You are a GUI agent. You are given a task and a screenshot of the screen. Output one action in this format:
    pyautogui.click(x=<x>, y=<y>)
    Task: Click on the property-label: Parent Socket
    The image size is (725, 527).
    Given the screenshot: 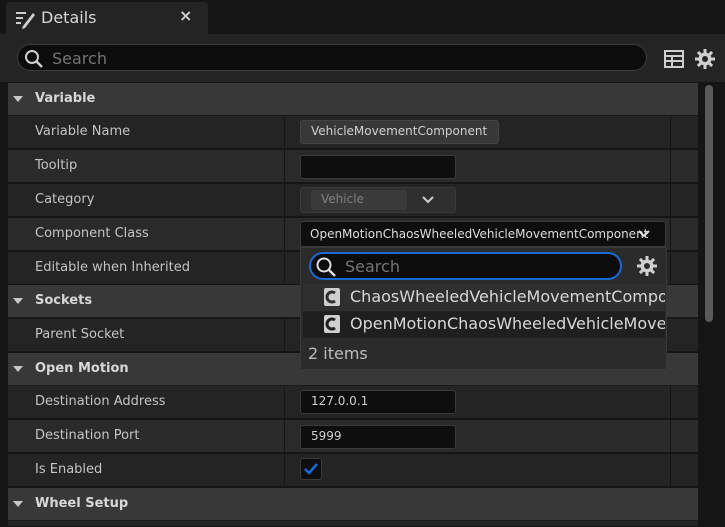 What is the action you would take?
    pyautogui.click(x=80, y=334)
    